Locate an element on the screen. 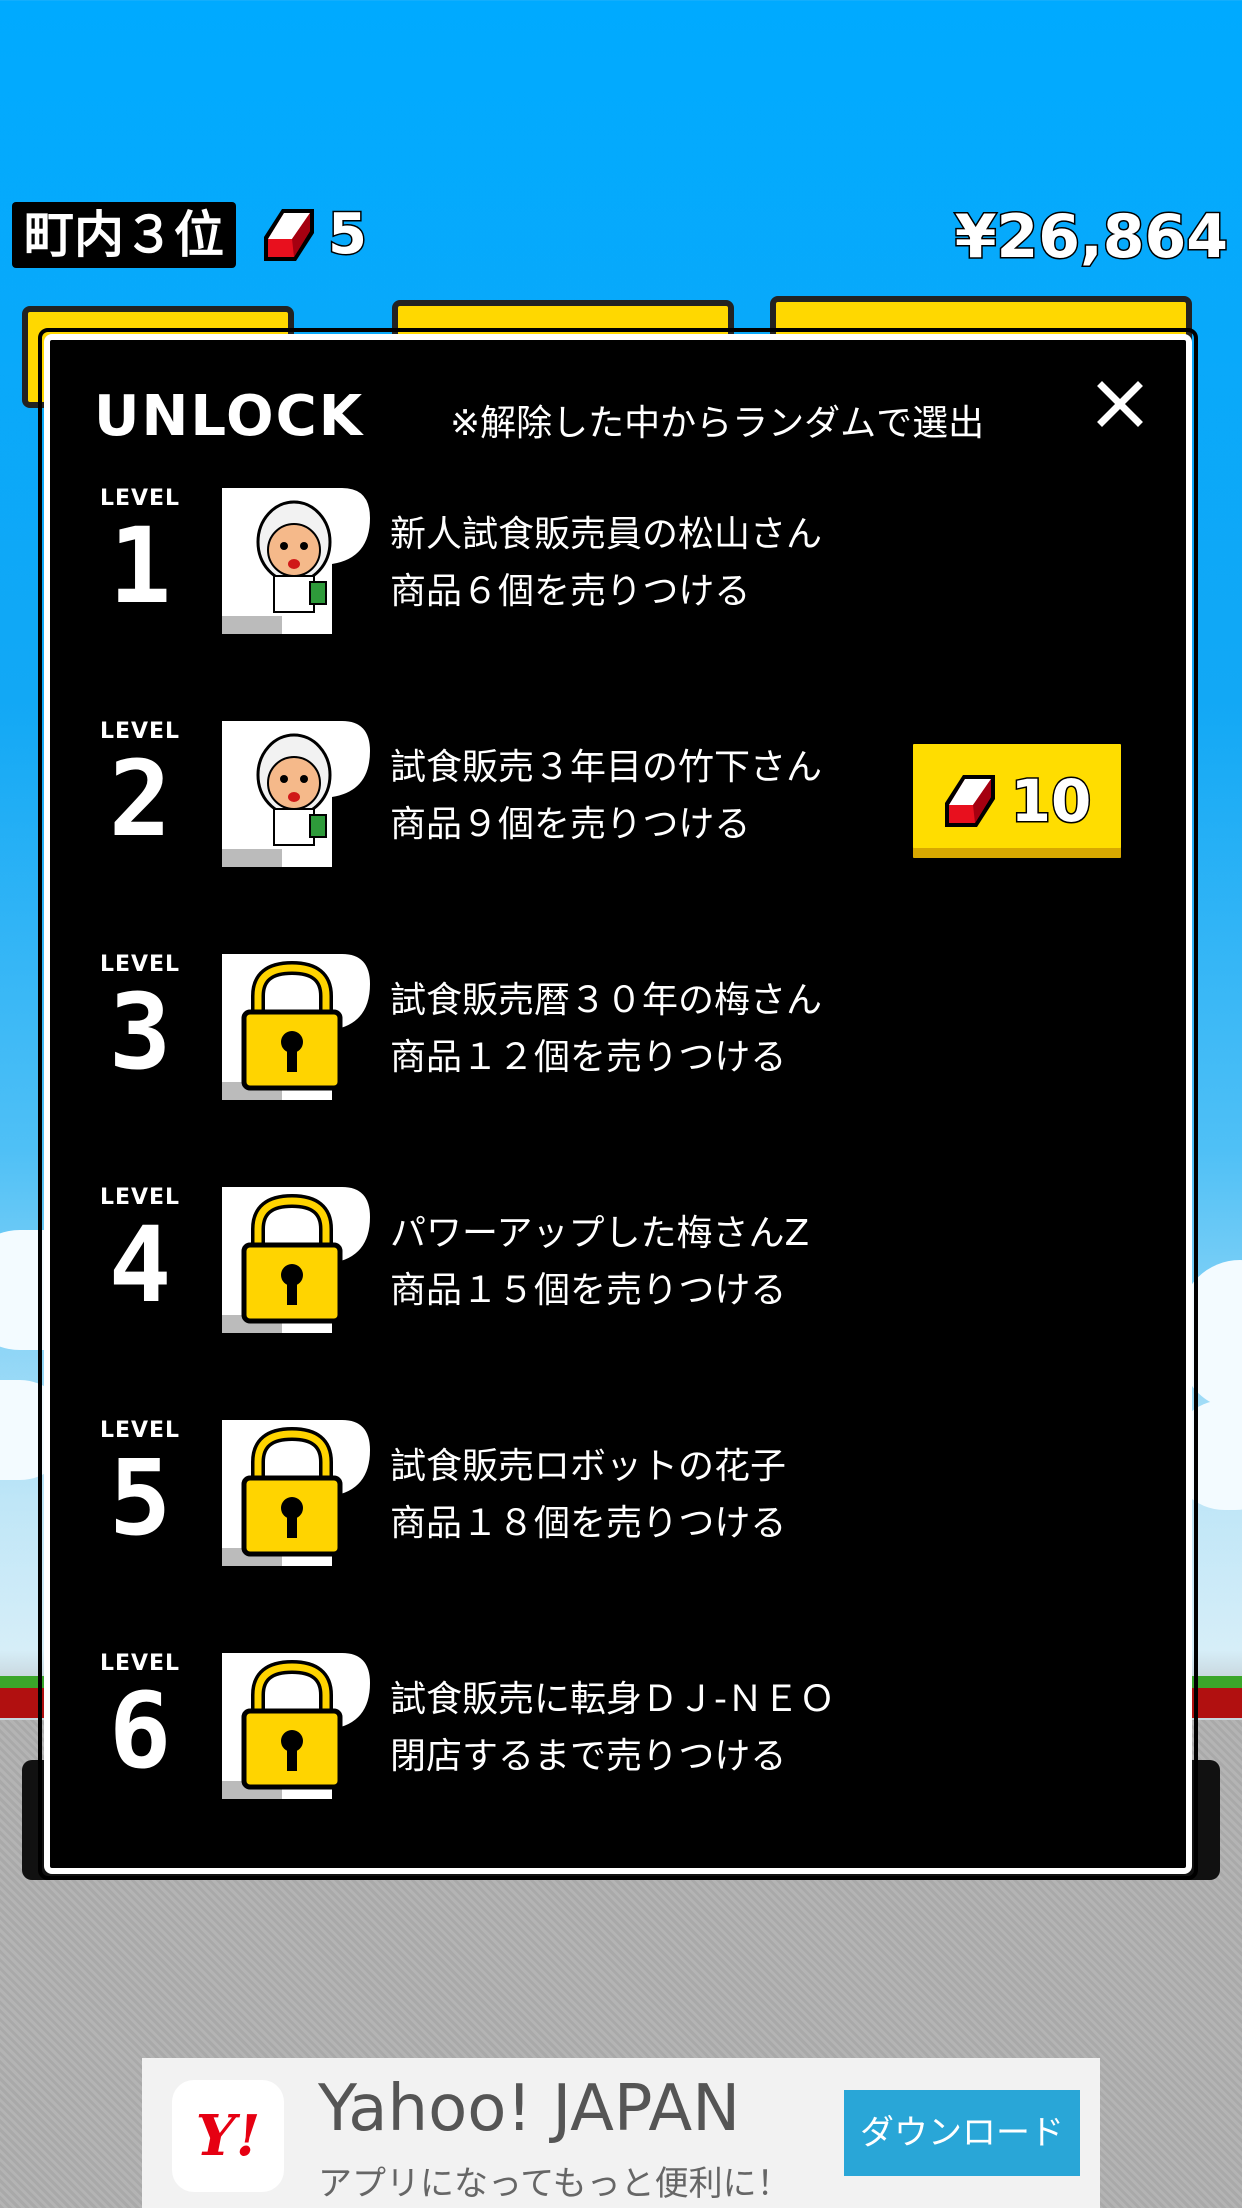 Image resolution: width=1242 pixels, height=2208 pixels. level-badge: LEVEL 3 is located at coordinates (140, 1019).